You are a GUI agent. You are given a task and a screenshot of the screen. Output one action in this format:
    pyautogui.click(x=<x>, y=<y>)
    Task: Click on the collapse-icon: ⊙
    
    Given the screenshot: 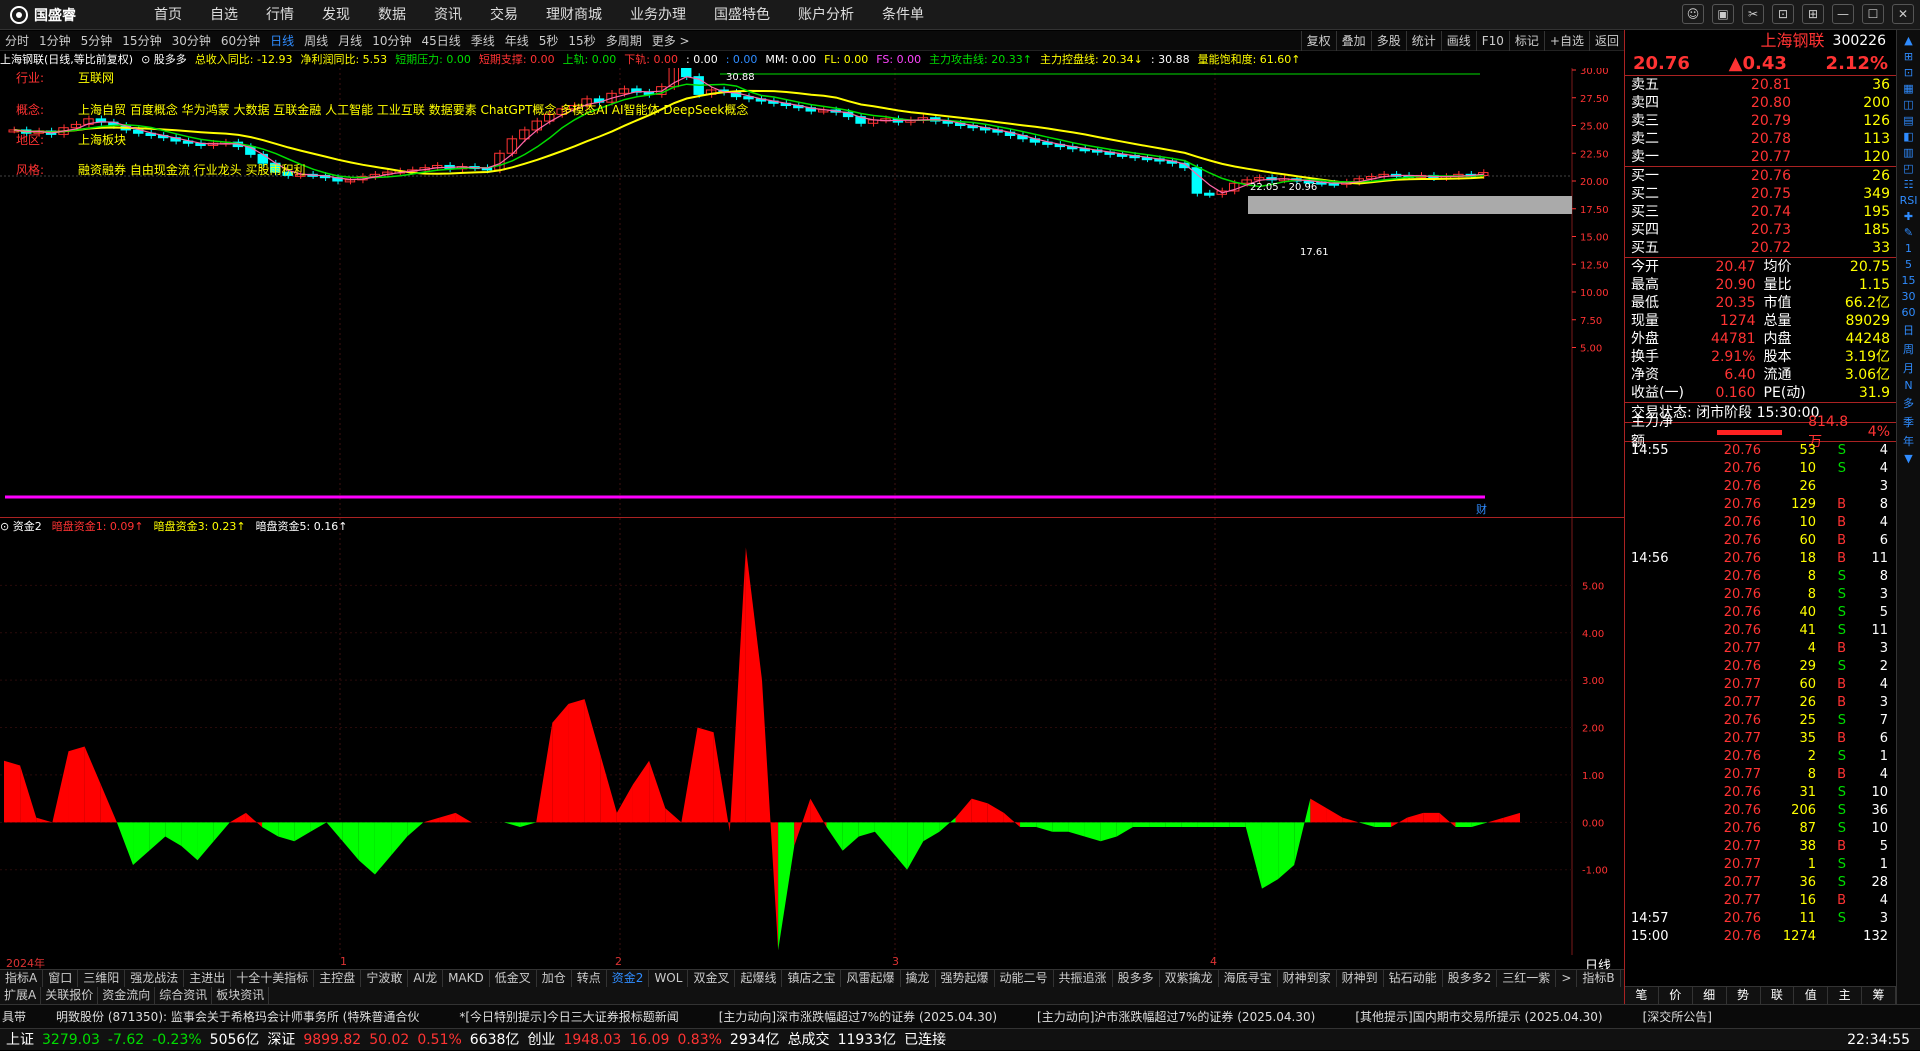 What is the action you would take?
    pyautogui.click(x=6, y=526)
    